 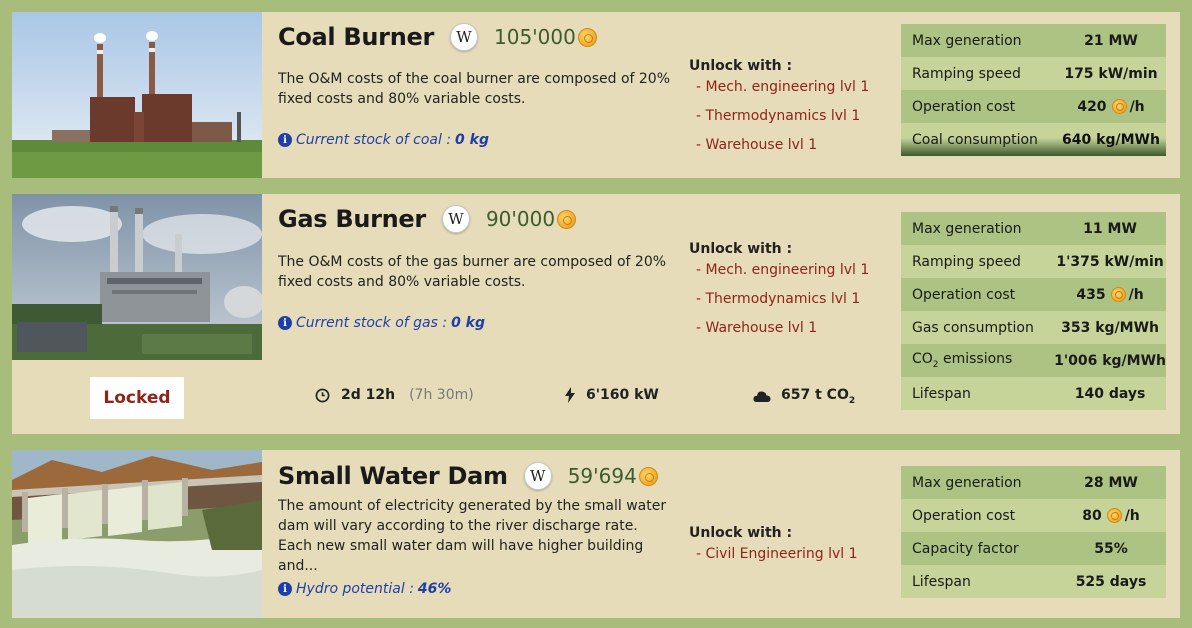 What do you see at coordinates (322, 395) in the screenshot?
I see `clock-icon` at bounding box center [322, 395].